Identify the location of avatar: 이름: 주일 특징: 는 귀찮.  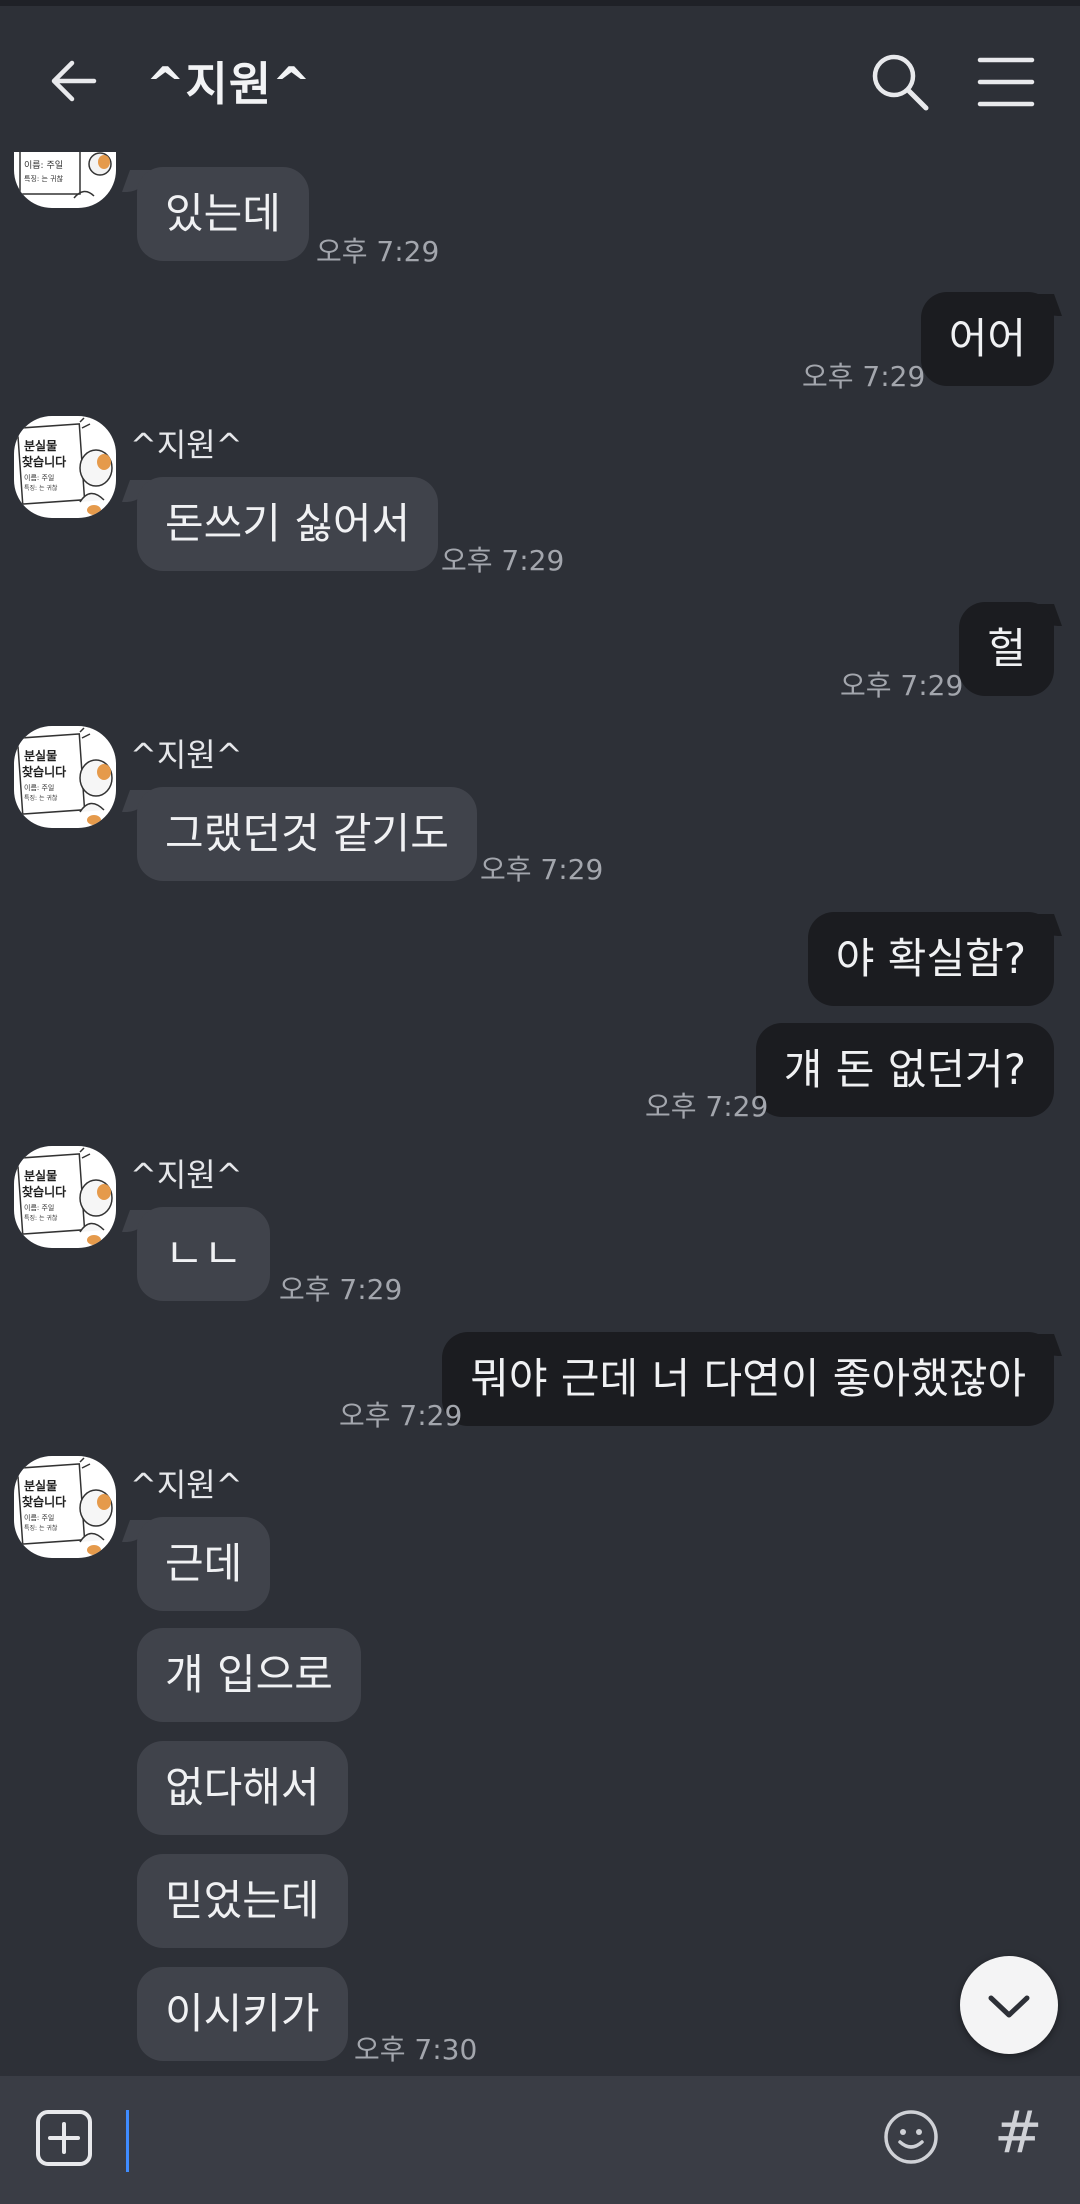
(65, 180).